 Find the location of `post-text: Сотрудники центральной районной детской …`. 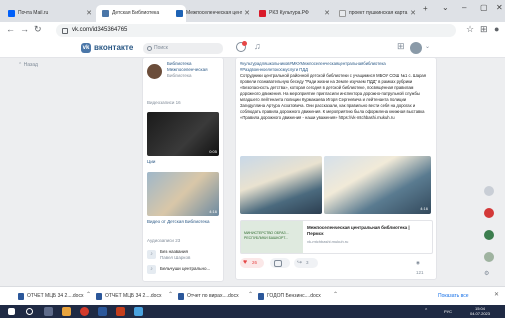

post-text: Сотрудники центральной районной детской … is located at coordinates (333, 96).